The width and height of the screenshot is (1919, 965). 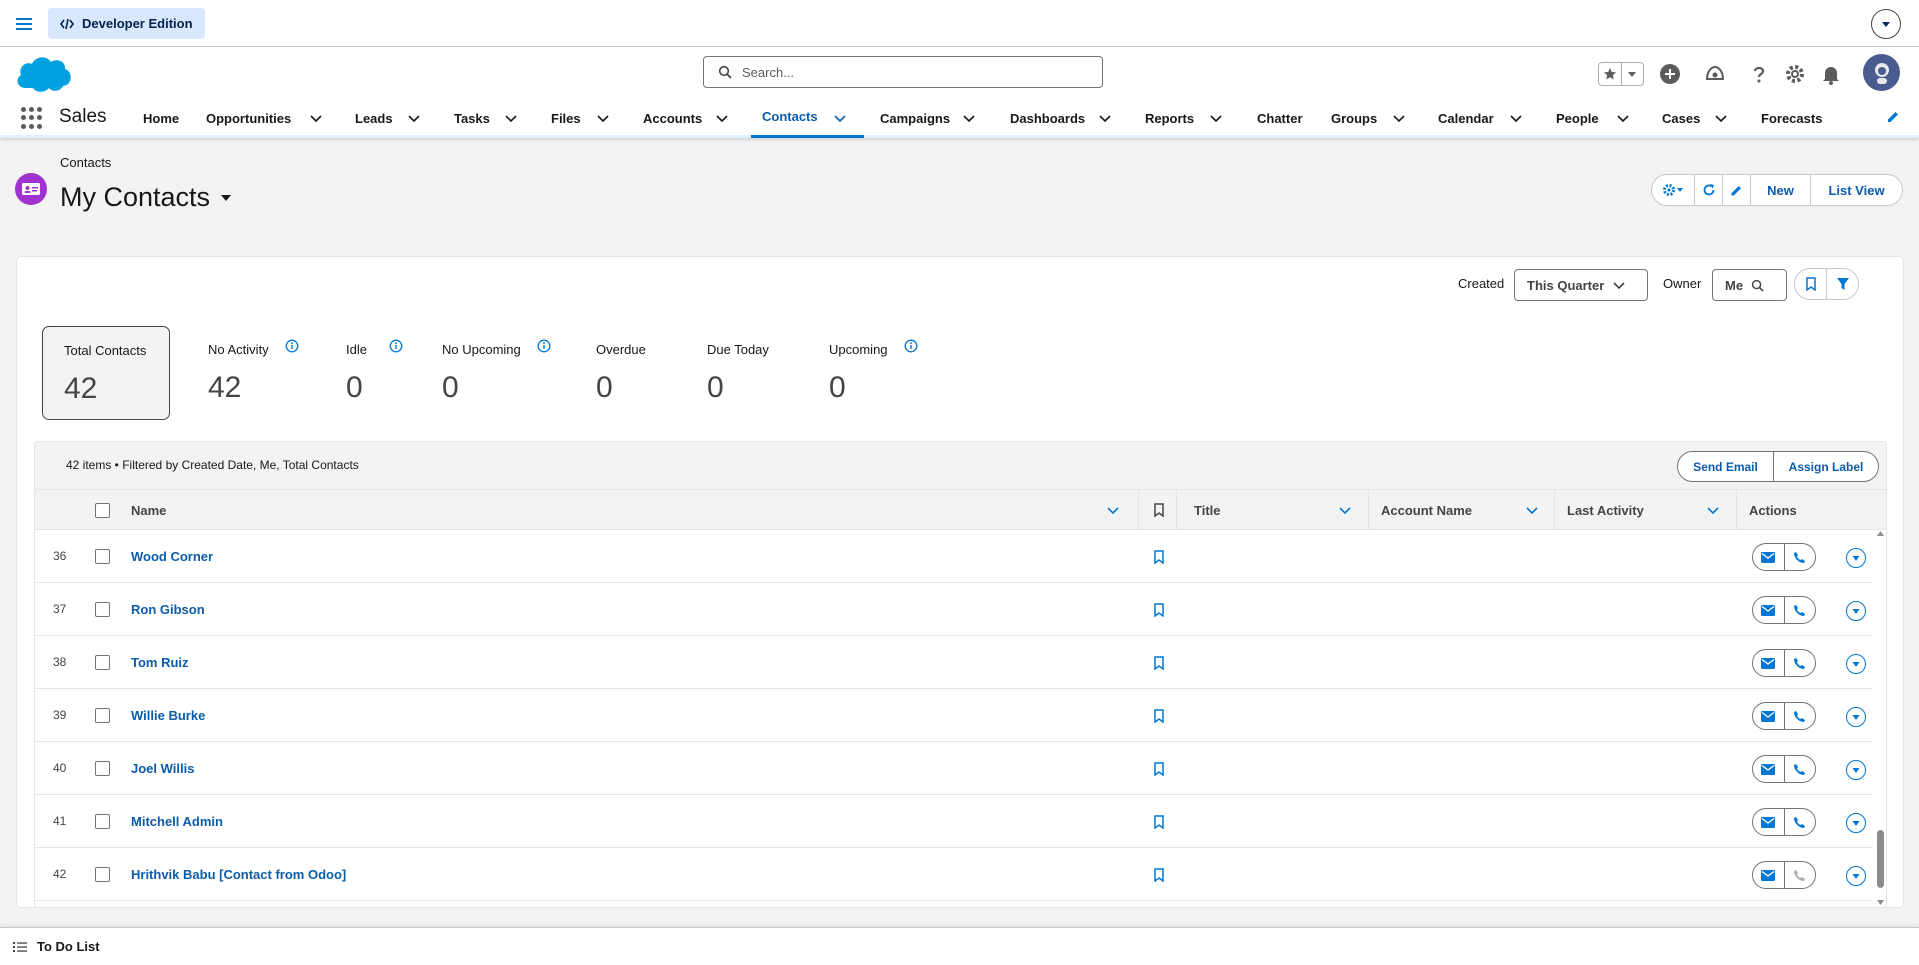 What do you see at coordinates (374, 372) in the screenshot?
I see `metric-idle: Idle 0` at bounding box center [374, 372].